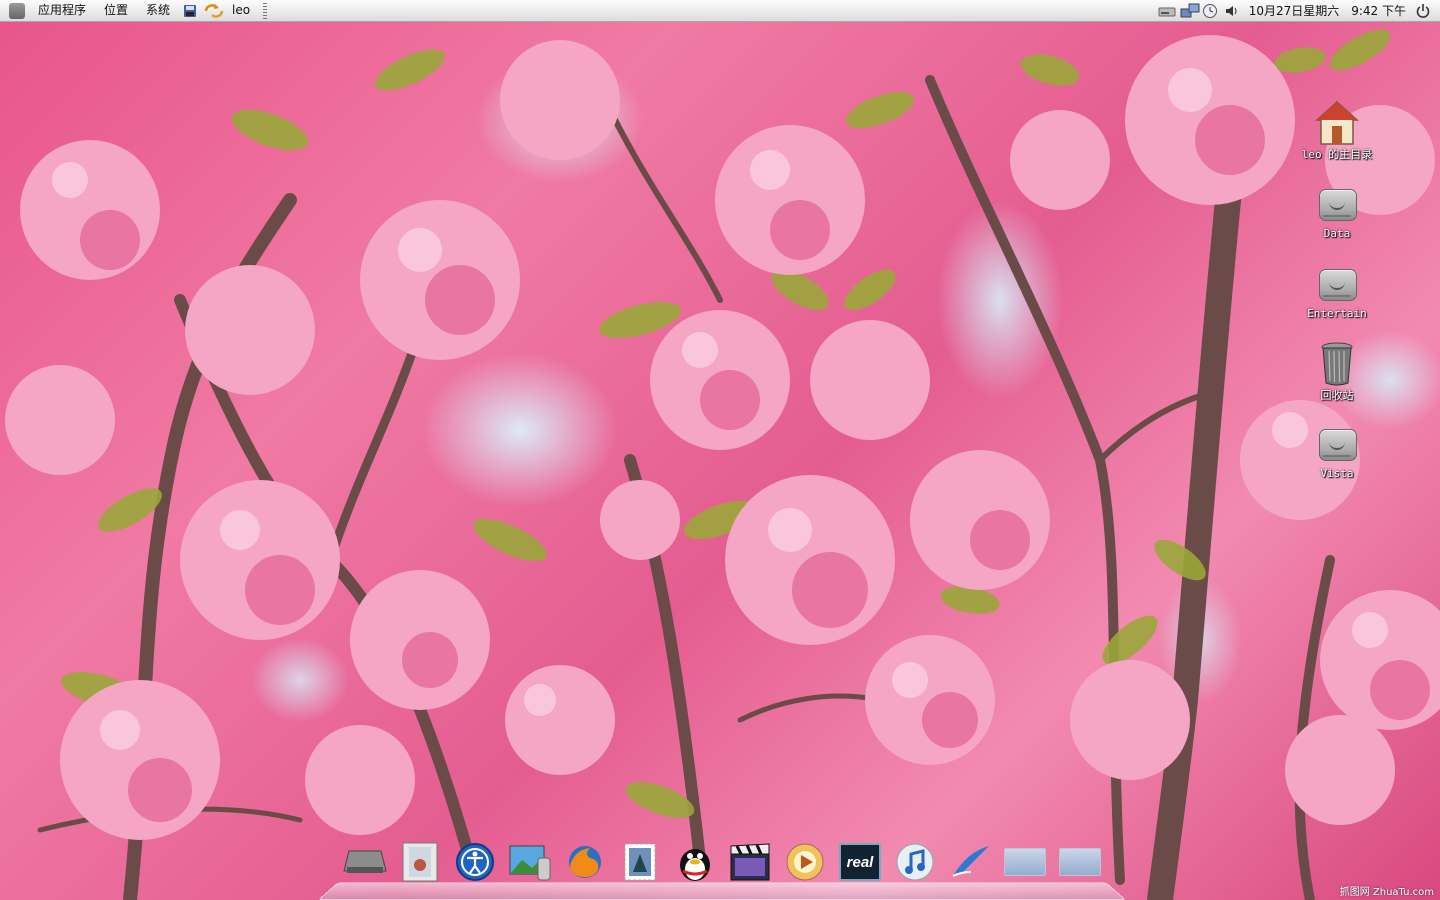  I want to click on network-icon, so click(1190, 11).